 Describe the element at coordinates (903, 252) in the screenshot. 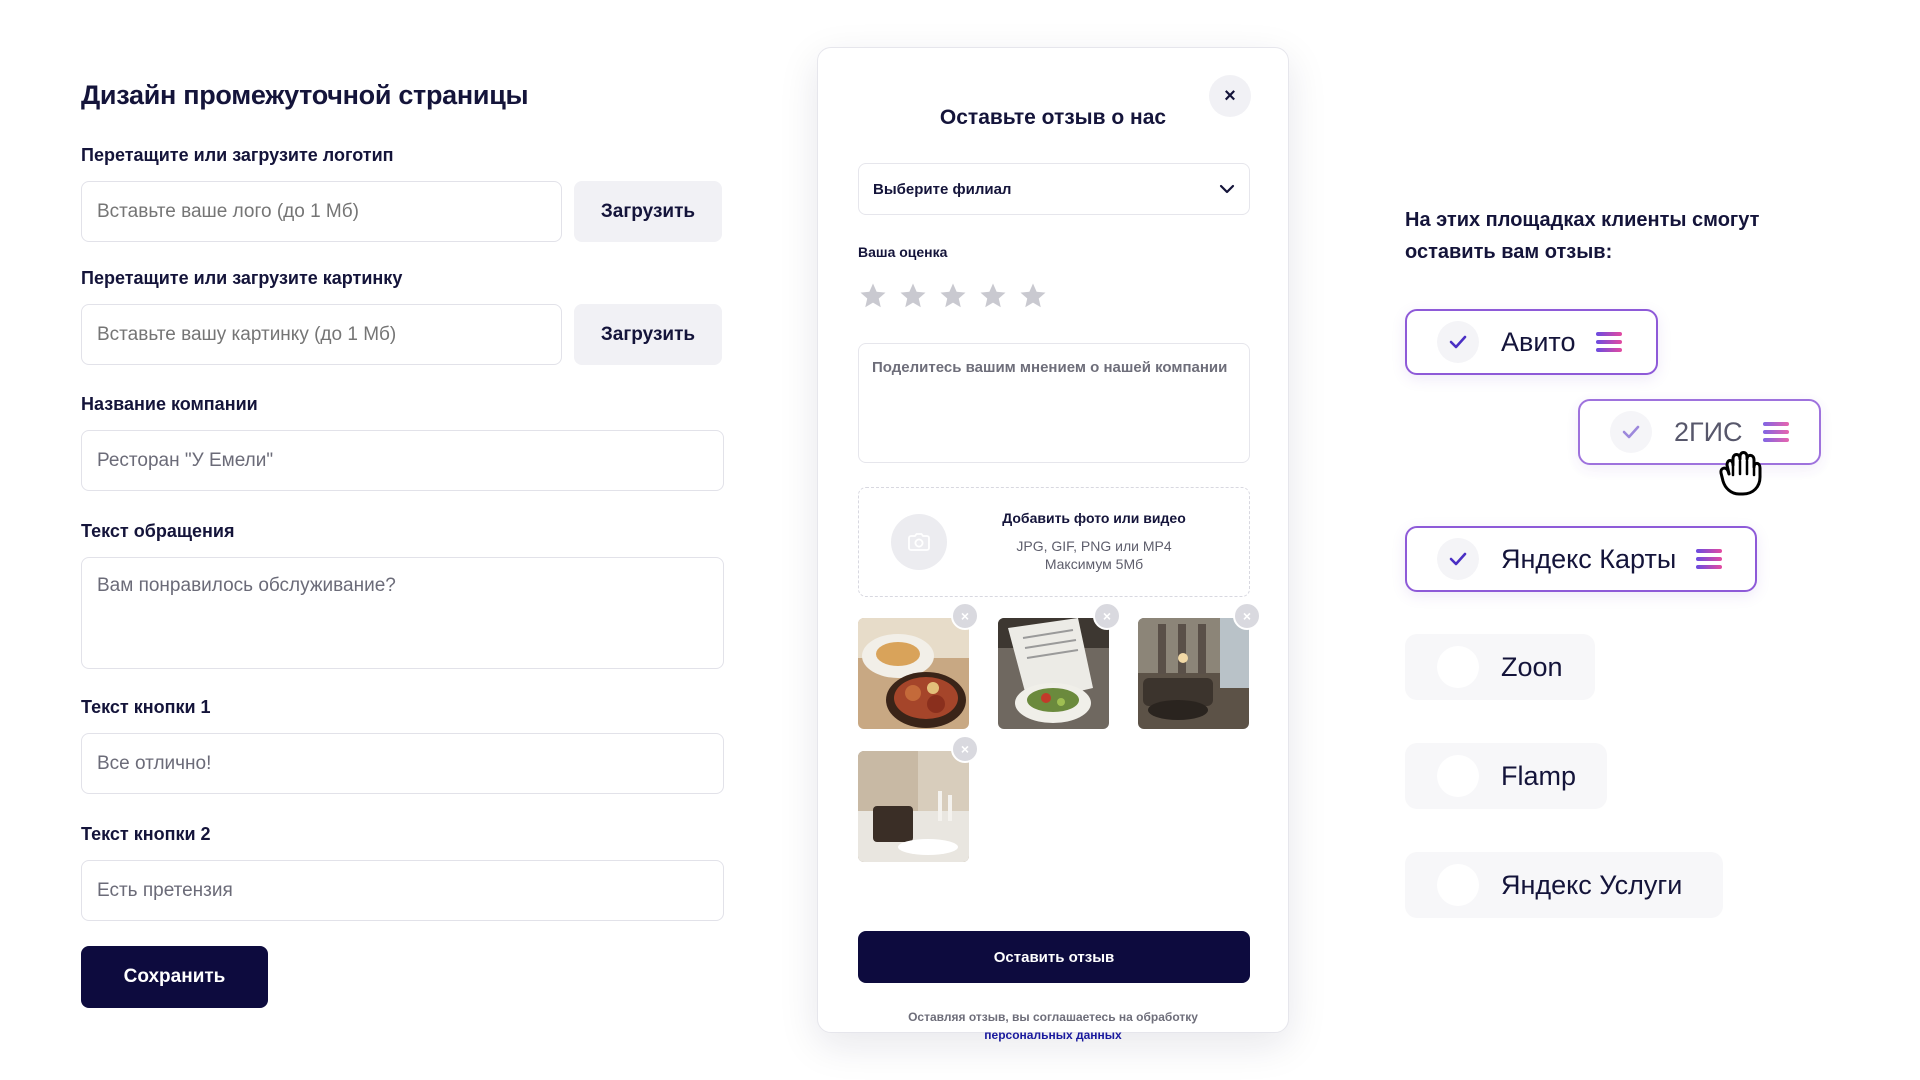

I see `rating-label: Ваша оценка` at that location.